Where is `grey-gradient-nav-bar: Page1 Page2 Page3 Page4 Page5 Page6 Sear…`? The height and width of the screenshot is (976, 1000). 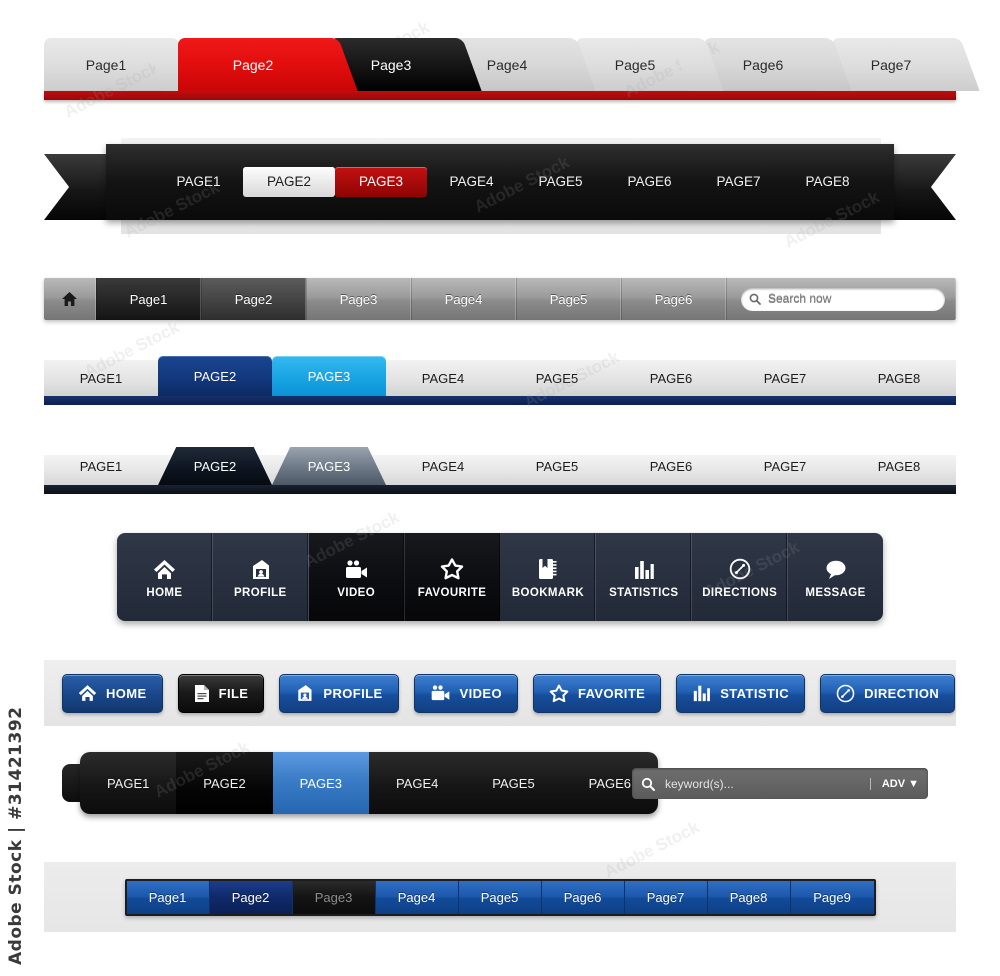 grey-gradient-nav-bar: Page1 Page2 Page3 Page4 Page5 Page6 Sear… is located at coordinates (500, 299).